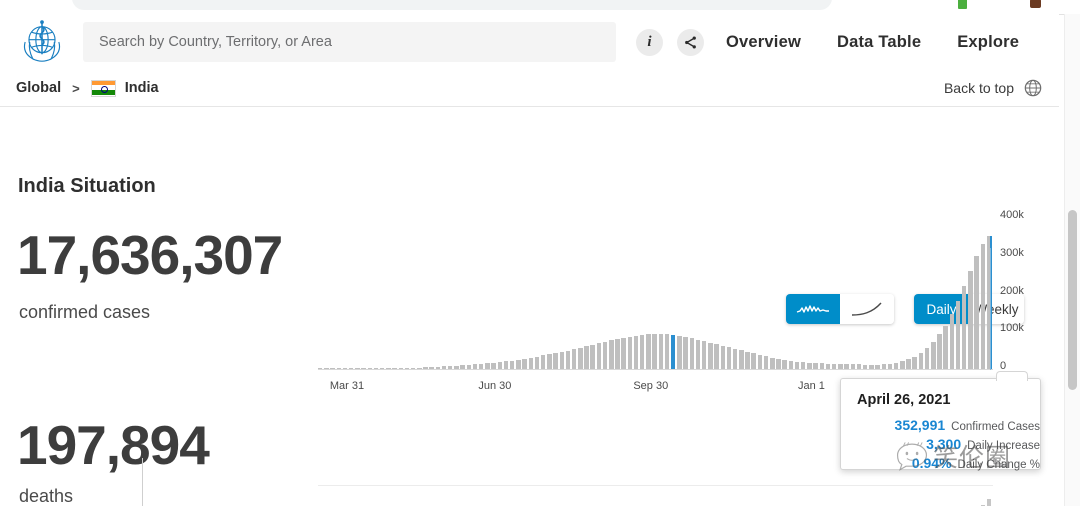  I want to click on browser-address-bar, so click(452, 5).